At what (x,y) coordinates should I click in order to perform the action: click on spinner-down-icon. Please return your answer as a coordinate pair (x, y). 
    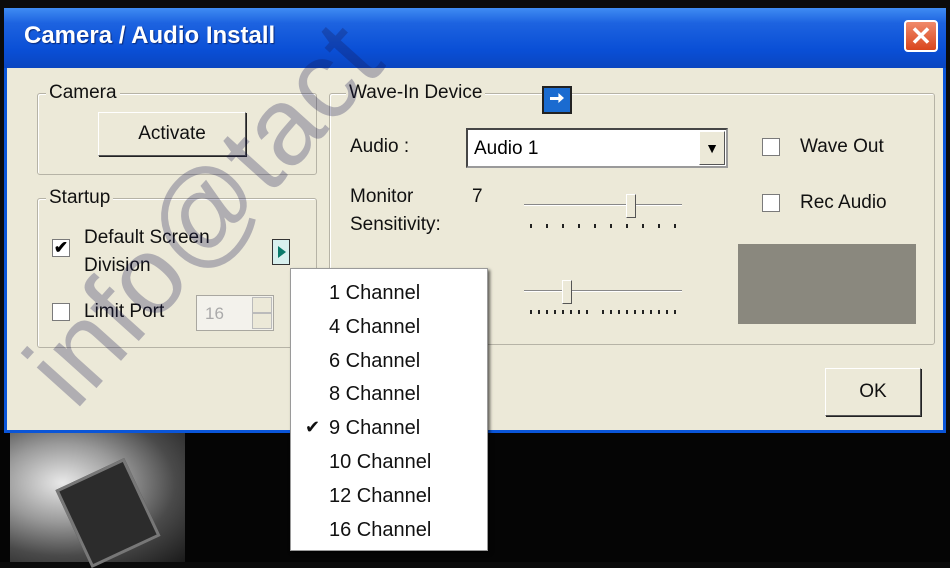
    Looking at the image, I should click on (262, 321).